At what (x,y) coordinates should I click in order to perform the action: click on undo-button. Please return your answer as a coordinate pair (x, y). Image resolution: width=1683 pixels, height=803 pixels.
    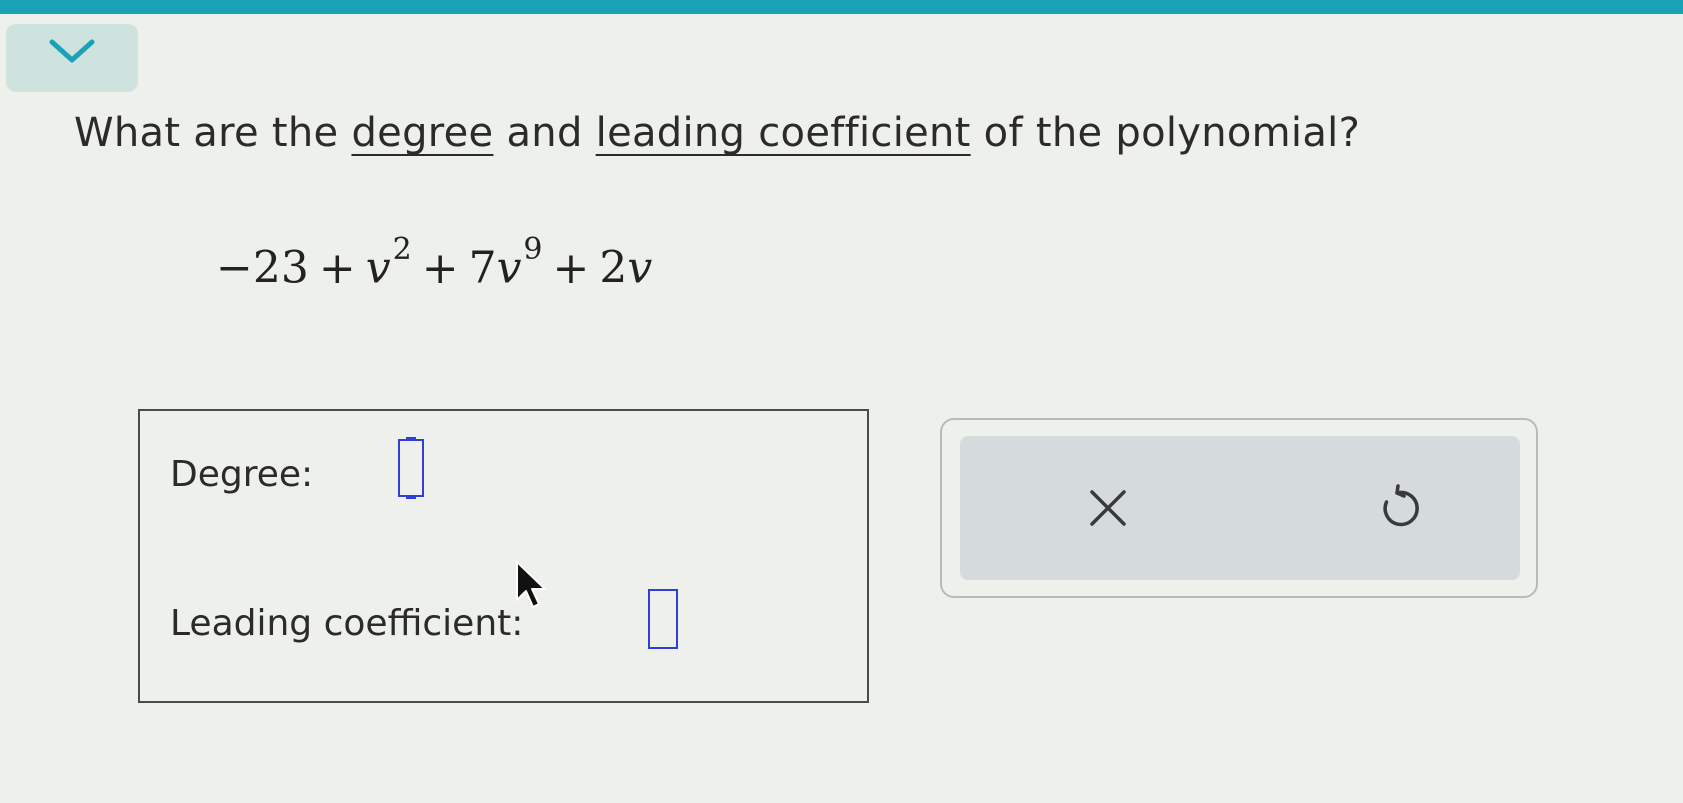
    Looking at the image, I should click on (1401, 508).